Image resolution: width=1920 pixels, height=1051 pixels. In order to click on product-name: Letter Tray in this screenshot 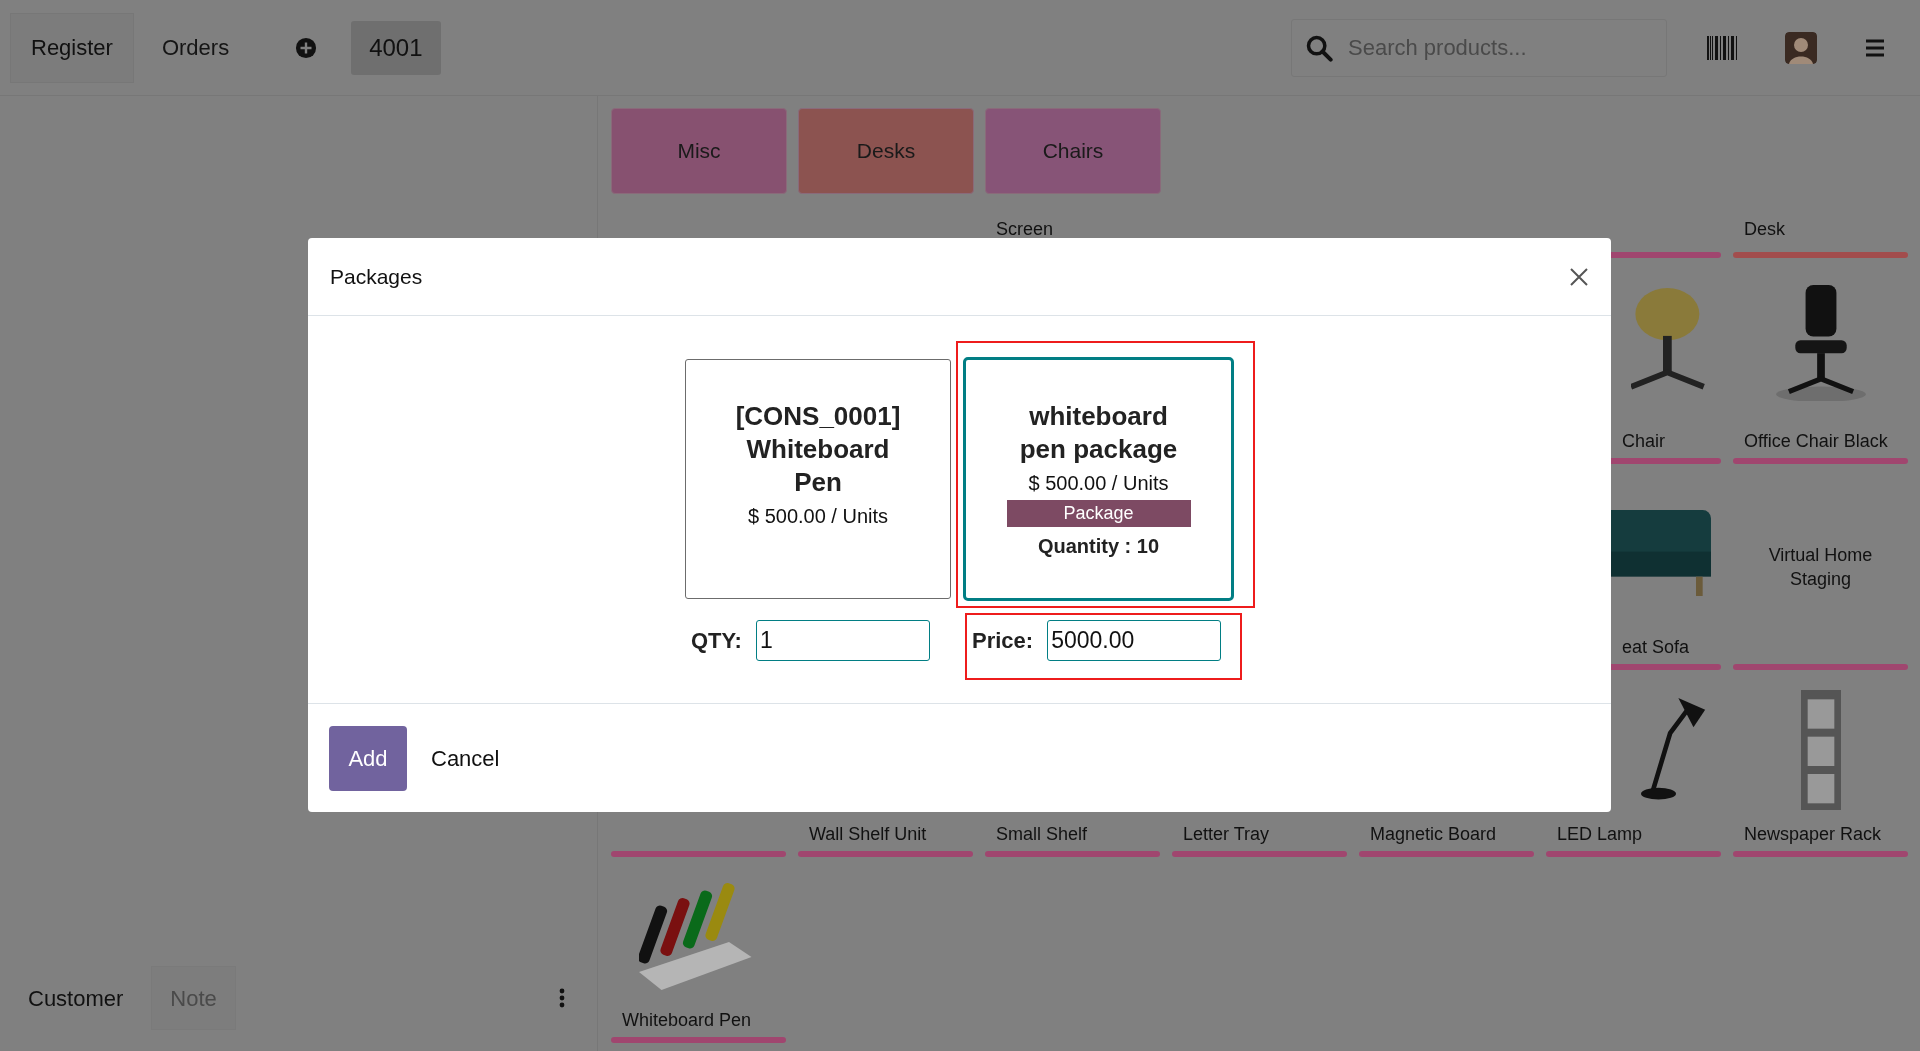, I will do `click(1226, 834)`.